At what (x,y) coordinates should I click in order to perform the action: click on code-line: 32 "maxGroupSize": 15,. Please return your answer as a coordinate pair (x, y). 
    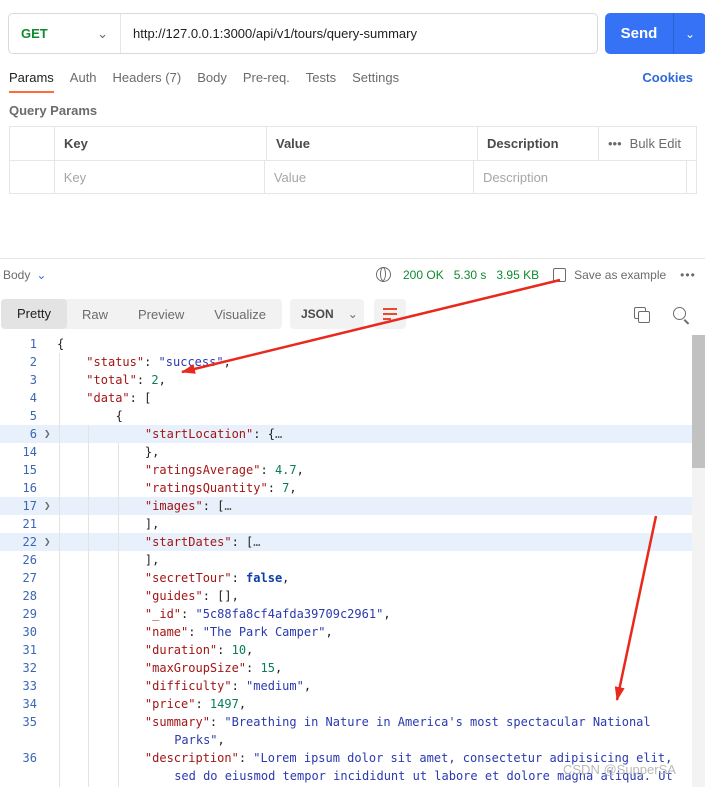
    Looking at the image, I should click on (352, 668).